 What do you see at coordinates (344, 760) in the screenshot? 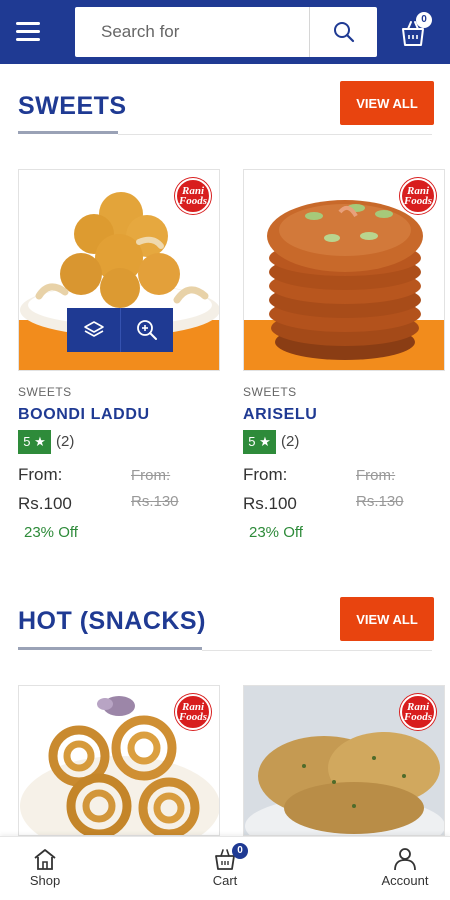
I see `product-image-snack: Rani Foods` at bounding box center [344, 760].